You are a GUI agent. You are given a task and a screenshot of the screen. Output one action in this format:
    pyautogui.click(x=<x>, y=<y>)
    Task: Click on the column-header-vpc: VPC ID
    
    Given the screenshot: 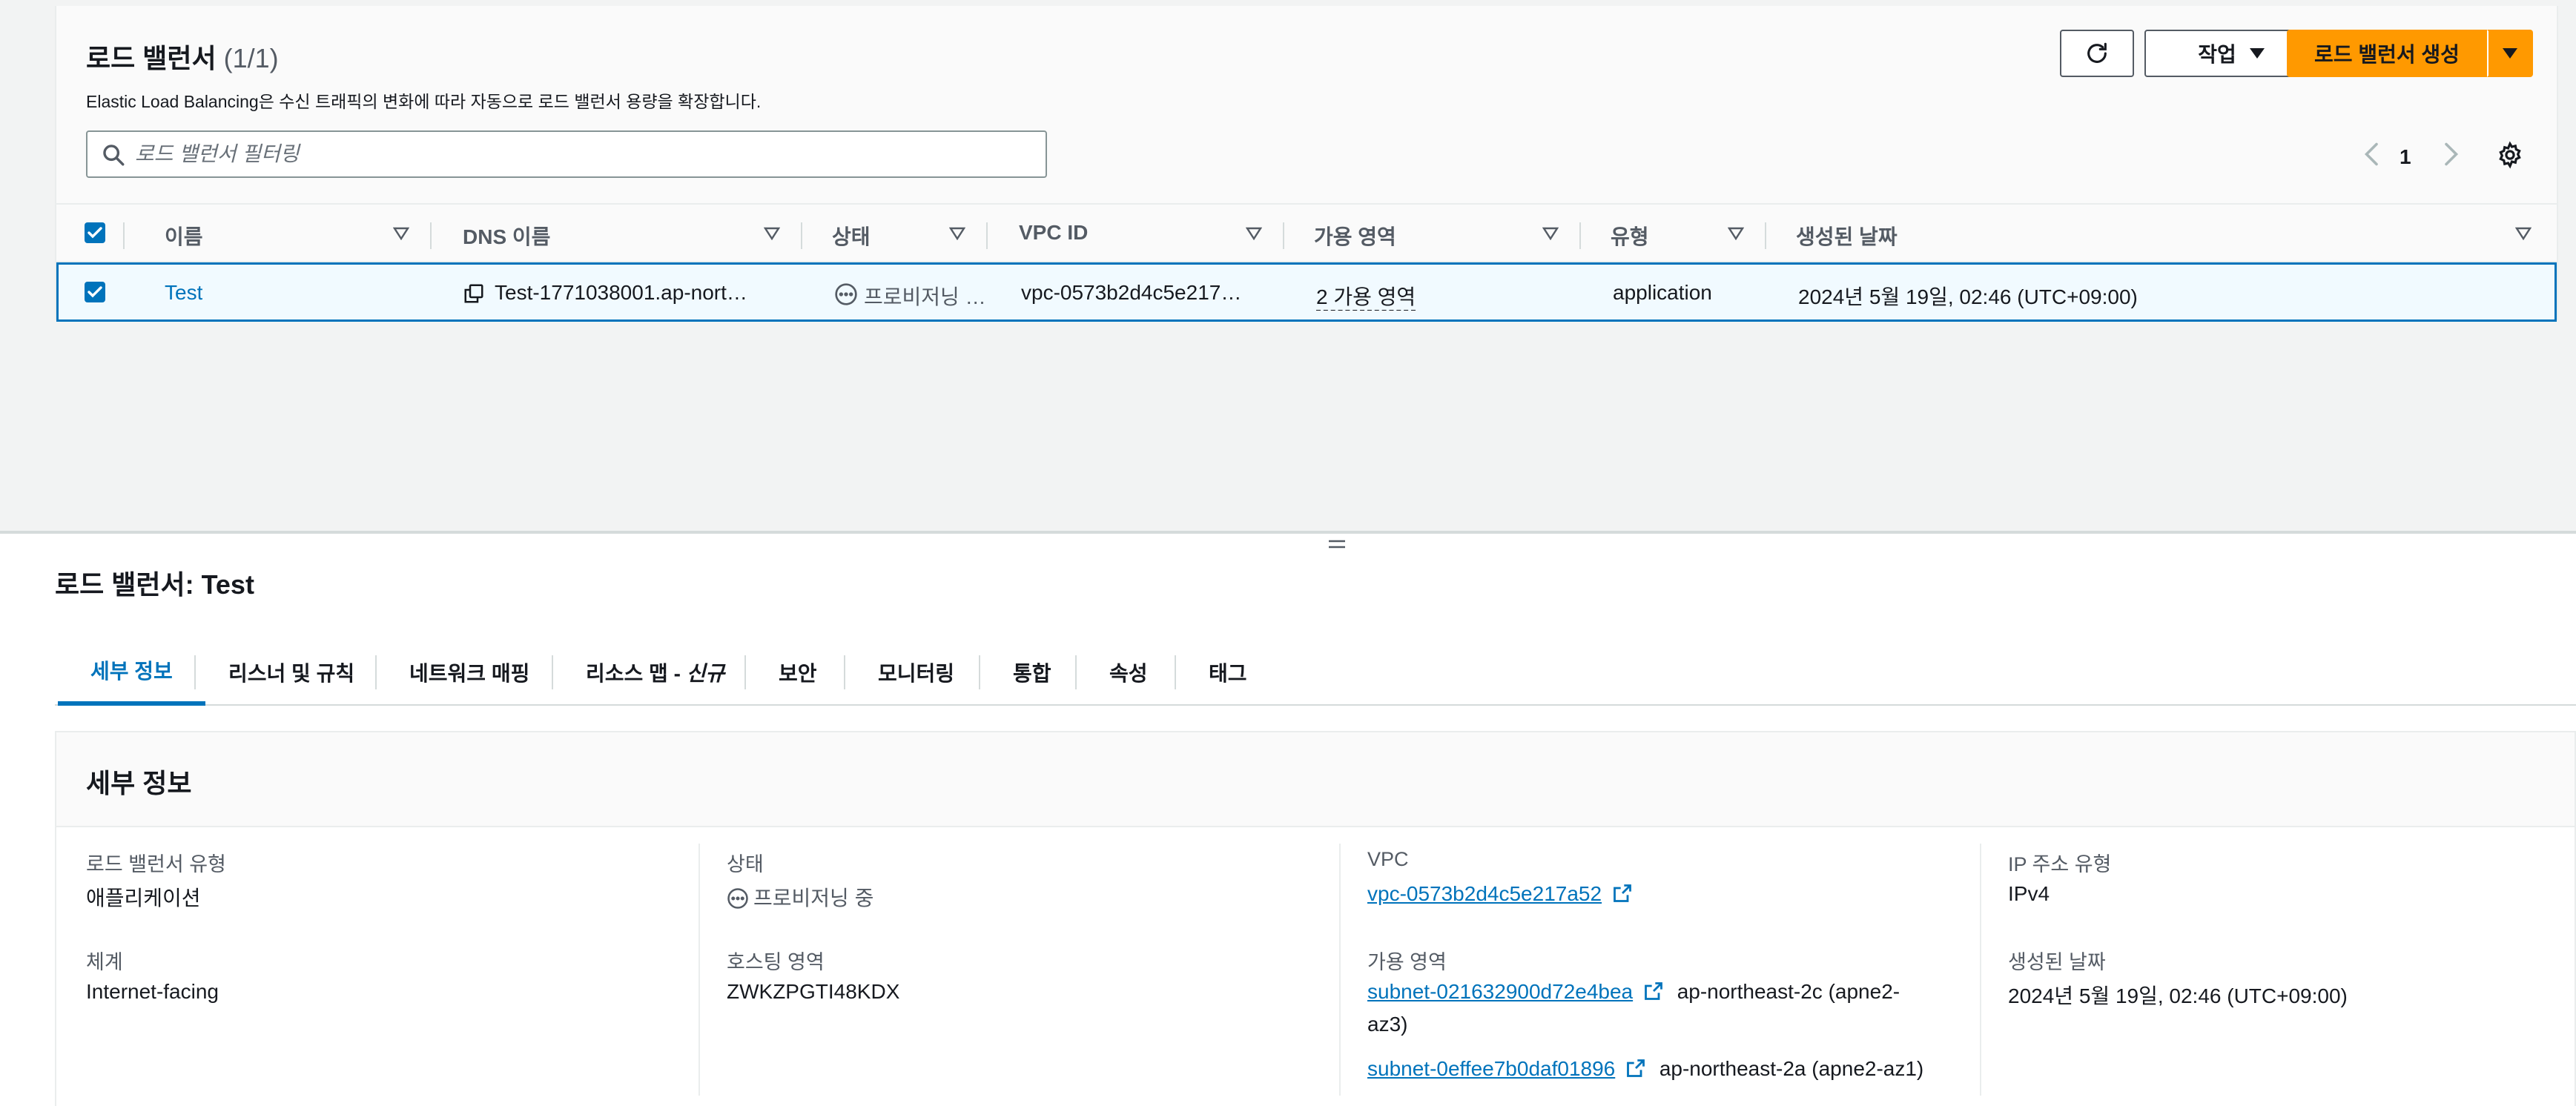 What is the action you would take?
    pyautogui.click(x=1053, y=233)
    